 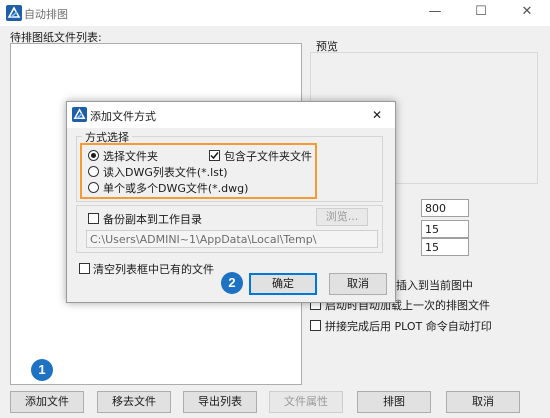 I want to click on radio-select-folder, so click(x=93, y=155).